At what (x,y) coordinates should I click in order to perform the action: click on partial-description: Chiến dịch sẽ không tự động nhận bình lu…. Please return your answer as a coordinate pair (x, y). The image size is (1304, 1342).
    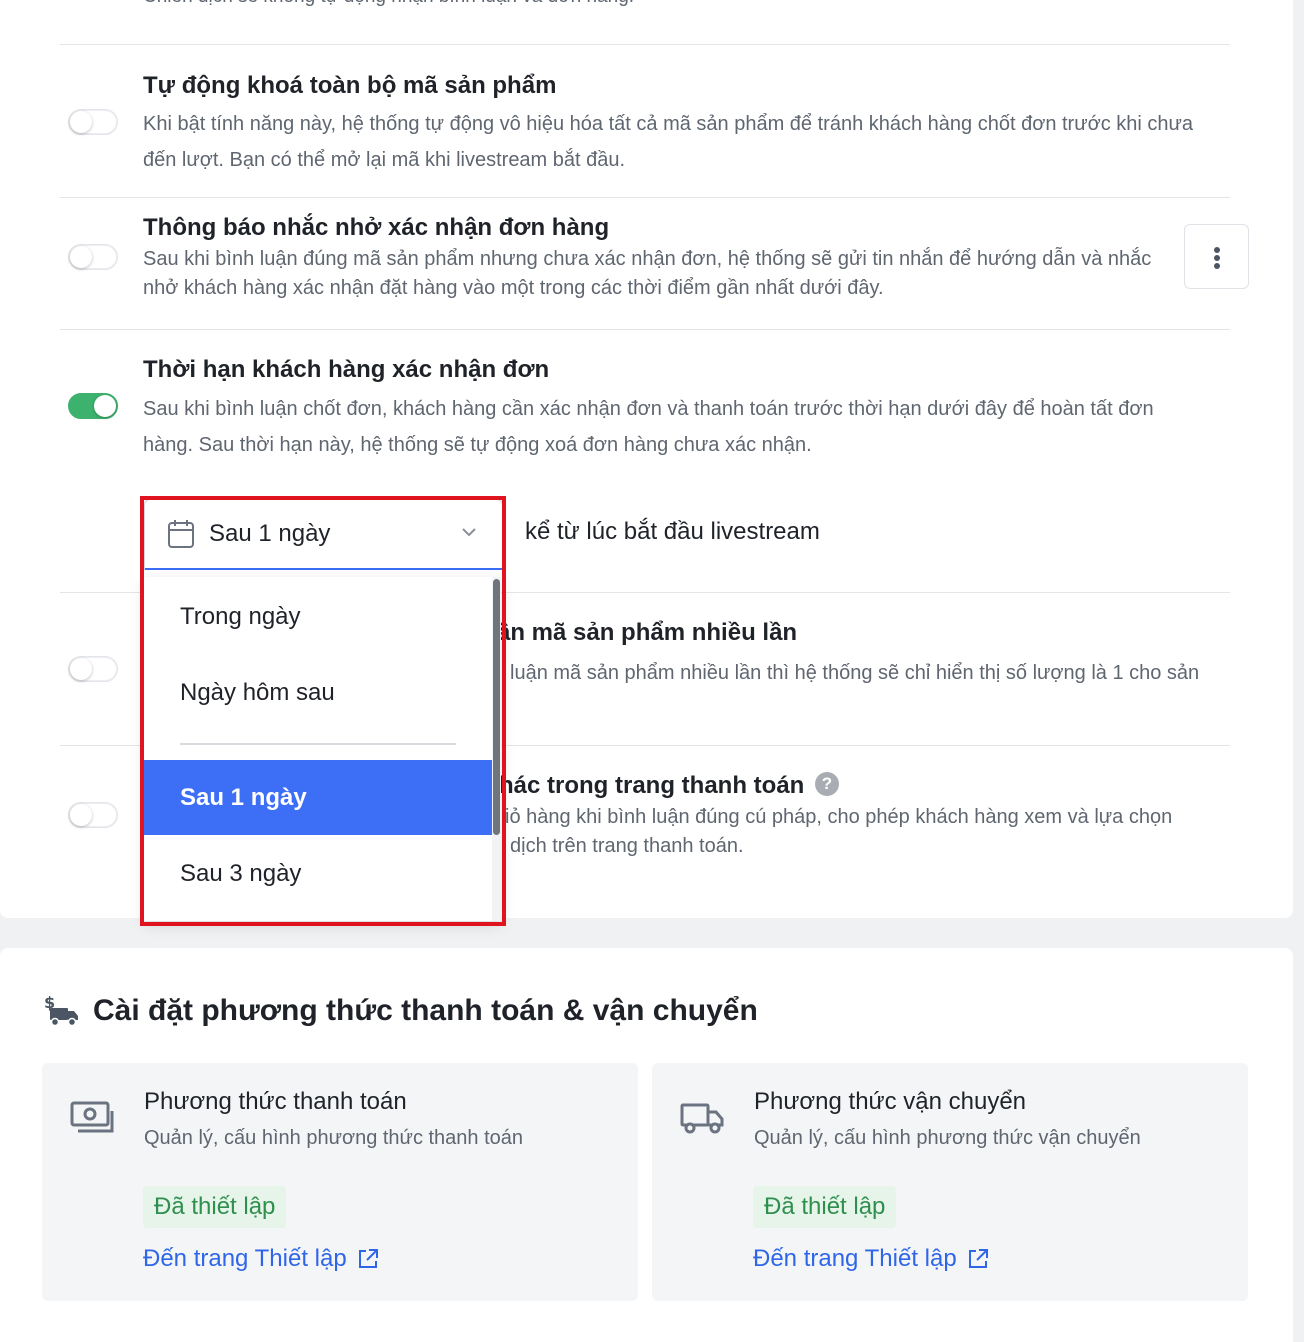
    Looking at the image, I should click on (388, 4).